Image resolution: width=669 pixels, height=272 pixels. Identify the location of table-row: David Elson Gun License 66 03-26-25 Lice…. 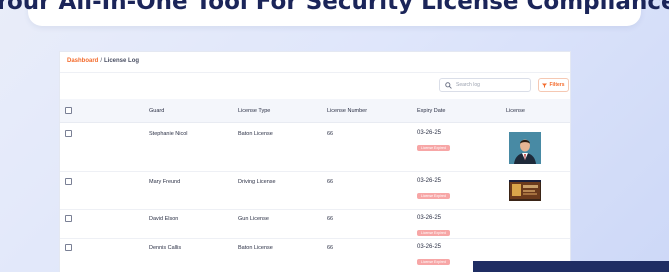
(315, 224).